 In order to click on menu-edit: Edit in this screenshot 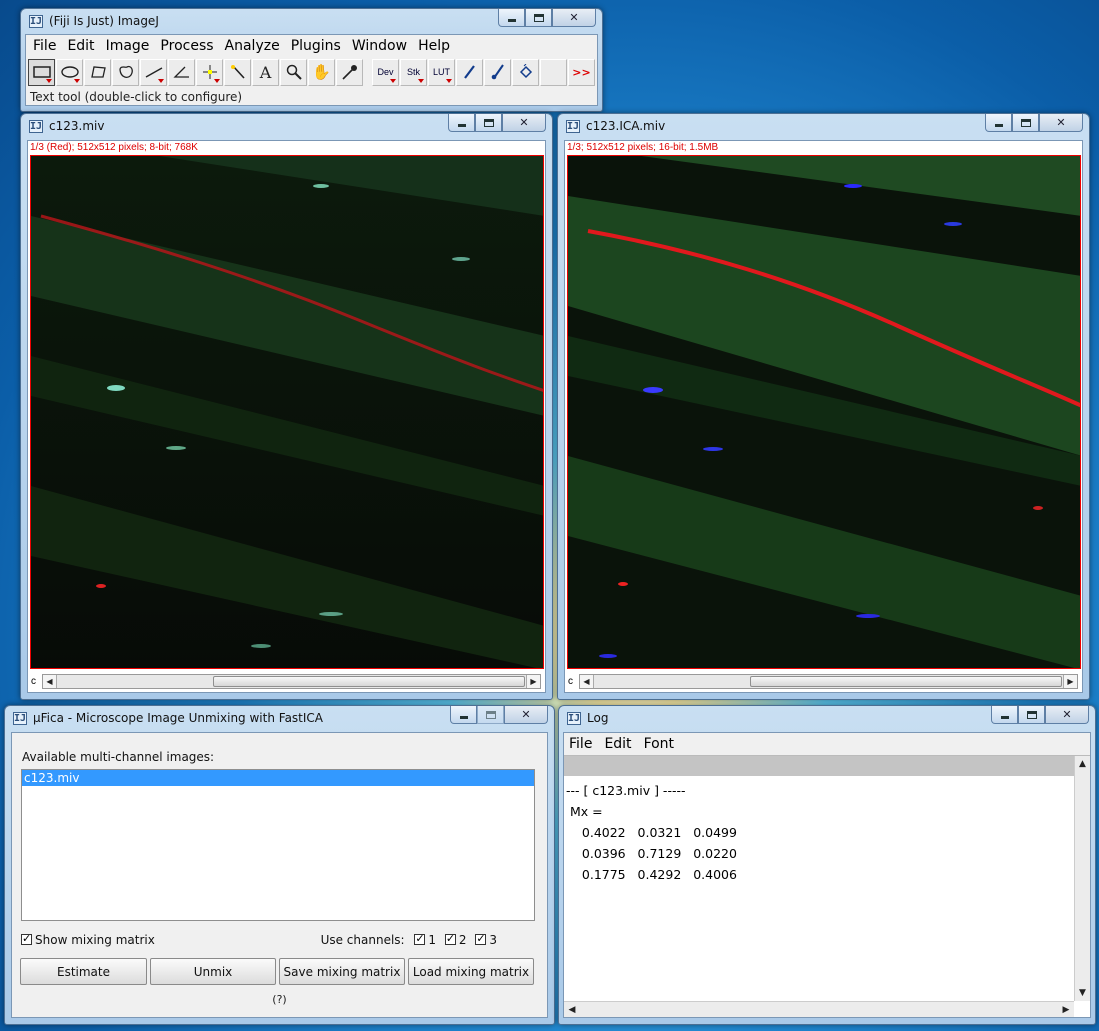, I will do `click(80, 46)`.